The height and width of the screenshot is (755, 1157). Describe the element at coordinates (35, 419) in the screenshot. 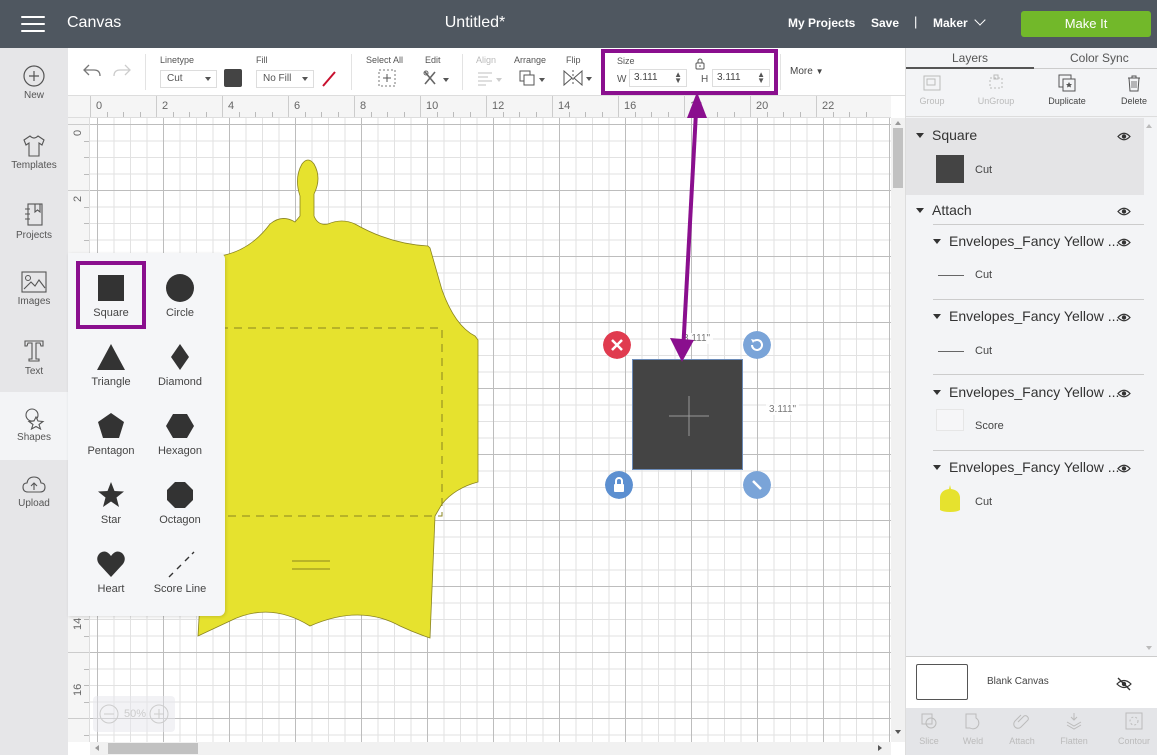

I see `shapes-icon` at that location.